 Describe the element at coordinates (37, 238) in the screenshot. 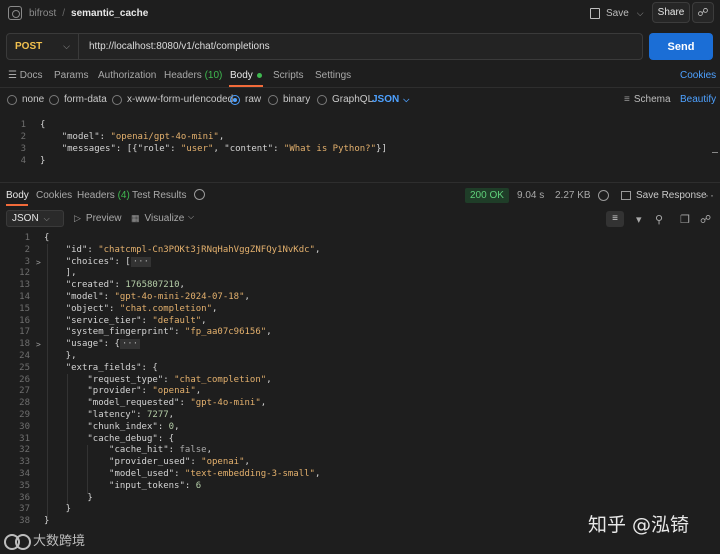

I see `json-line: 1{` at that location.